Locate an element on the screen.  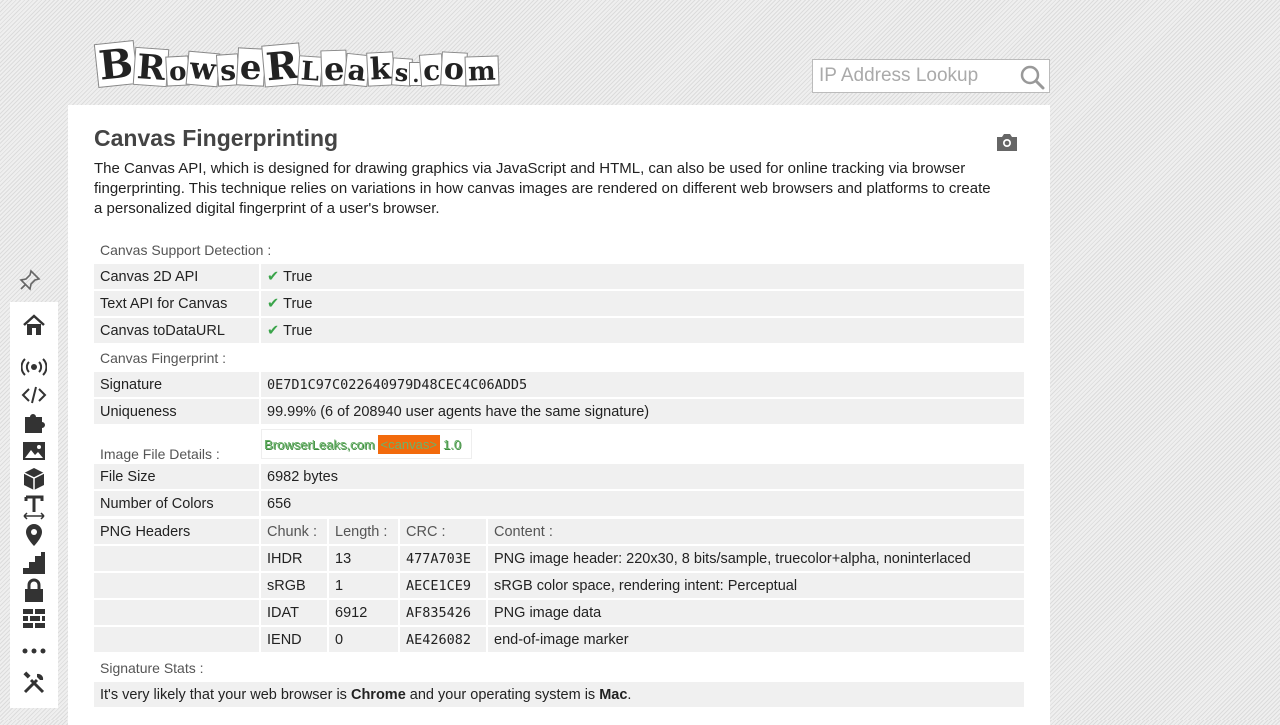
page-title: Canvas Fingerprinting is located at coordinates (216, 138).